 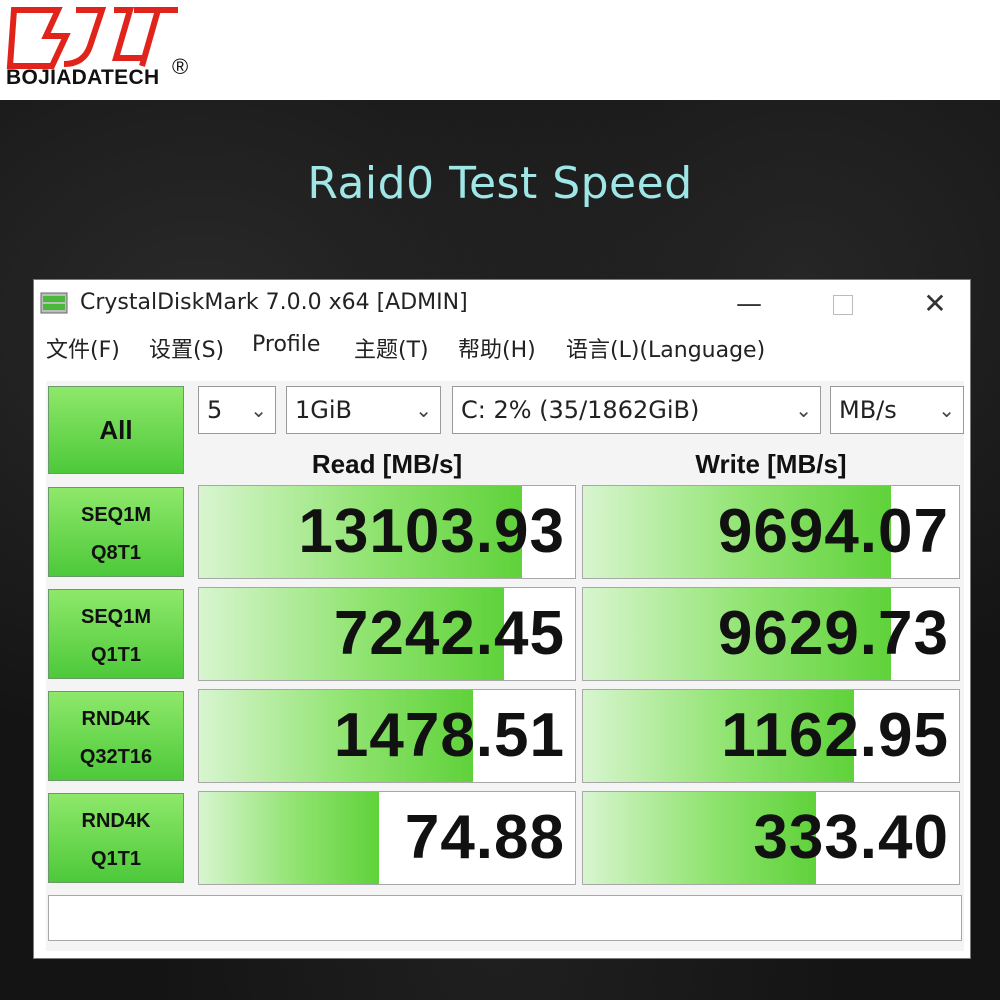 I want to click on comment-input, so click(x=505, y=918).